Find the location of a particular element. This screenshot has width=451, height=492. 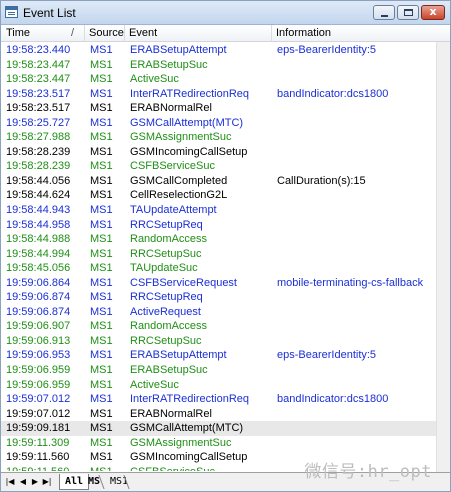

vertical-scrollbar is located at coordinates (443, 257).